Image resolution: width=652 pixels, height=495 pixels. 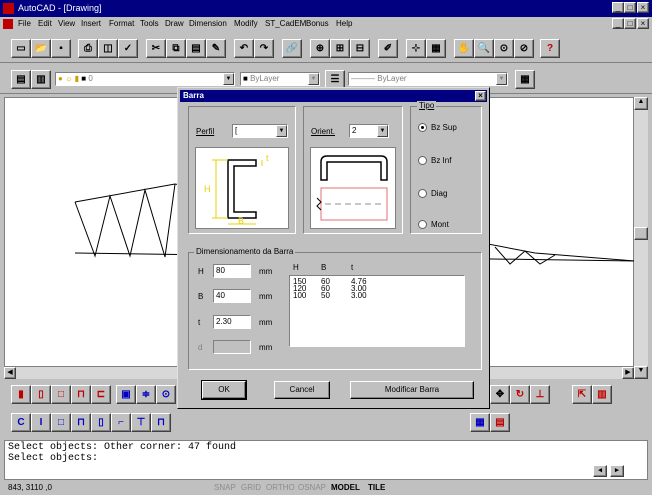 What do you see at coordinates (225, 487) in the screenshot?
I see `snap-toggle: SNAP` at bounding box center [225, 487].